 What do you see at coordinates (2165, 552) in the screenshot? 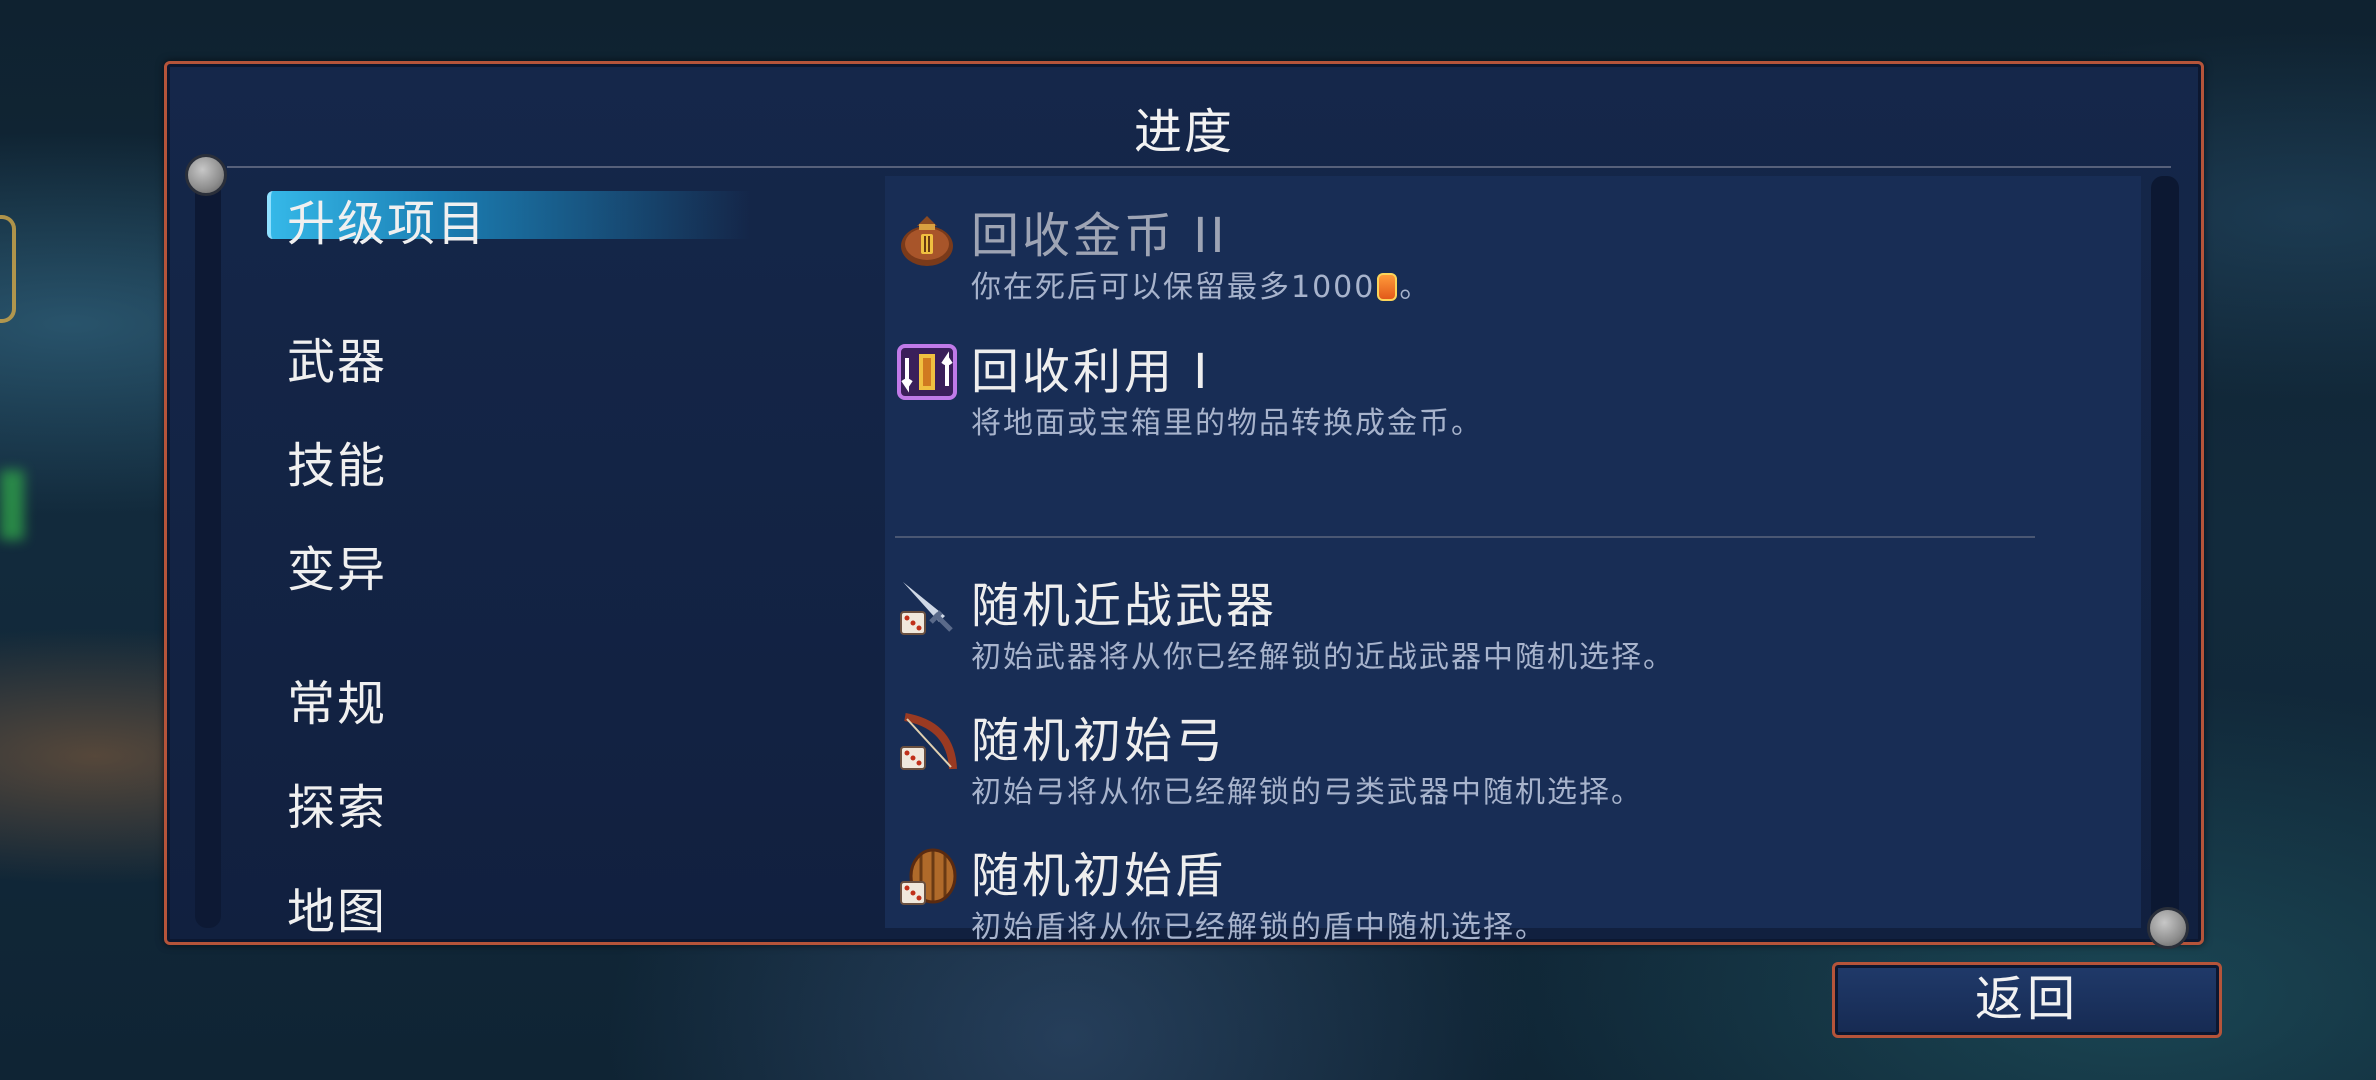
I see `list-scrollbar-track` at bounding box center [2165, 552].